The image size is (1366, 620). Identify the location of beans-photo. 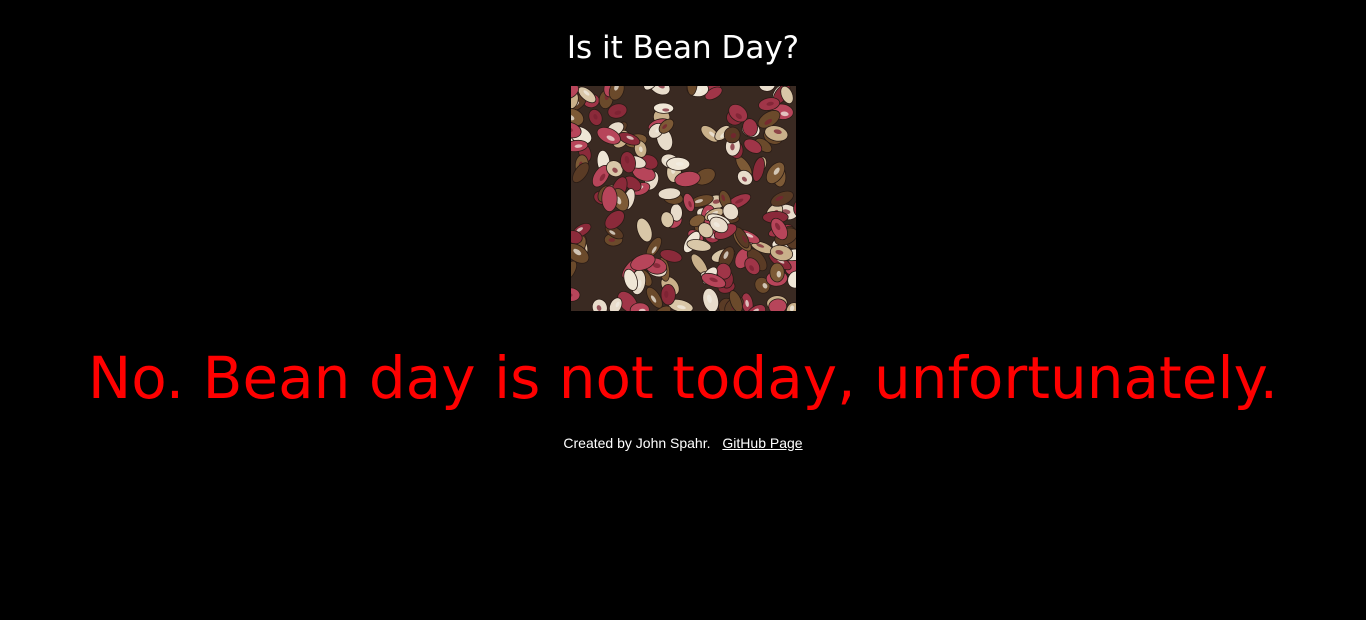
(683, 198).